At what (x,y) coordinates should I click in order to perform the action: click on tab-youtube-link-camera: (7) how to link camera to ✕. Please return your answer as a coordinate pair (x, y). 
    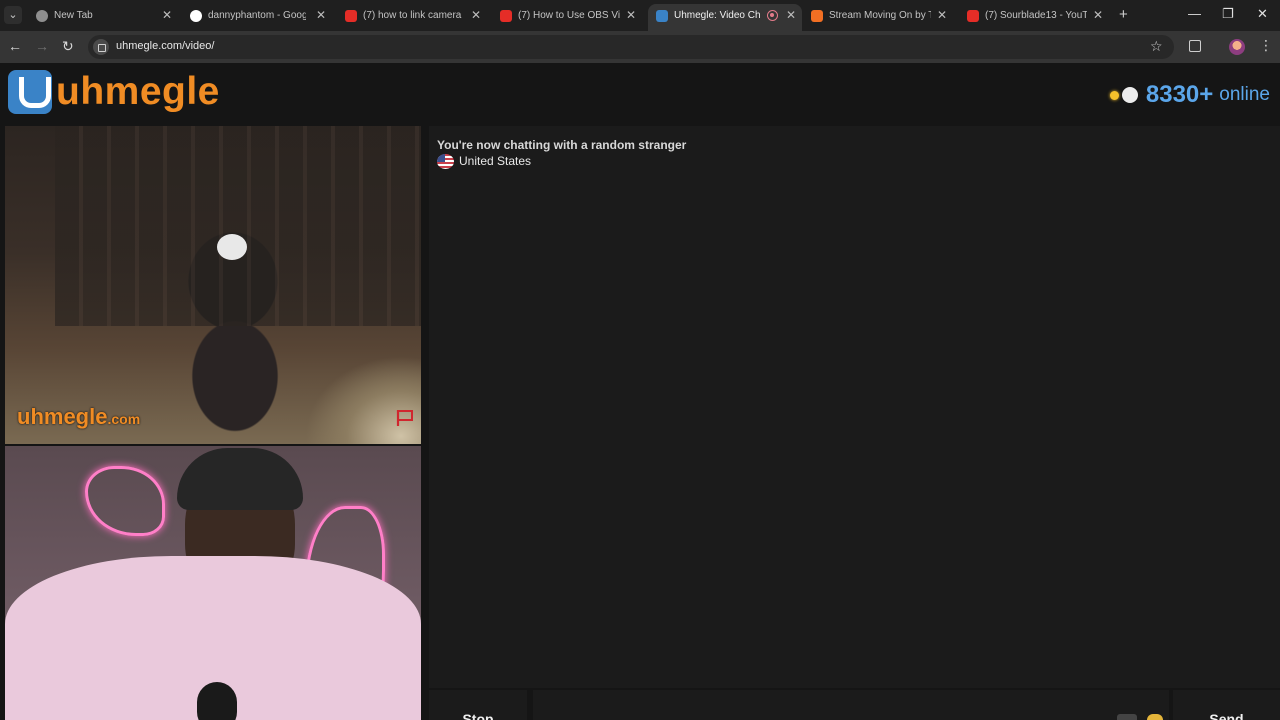
    Looking at the image, I should click on (412, 17).